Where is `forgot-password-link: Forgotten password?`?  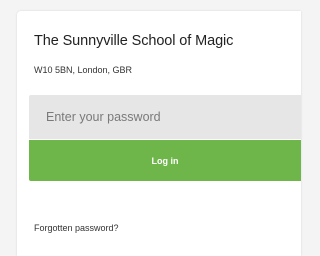 forgot-password-link: Forgotten password? is located at coordinates (76, 228).